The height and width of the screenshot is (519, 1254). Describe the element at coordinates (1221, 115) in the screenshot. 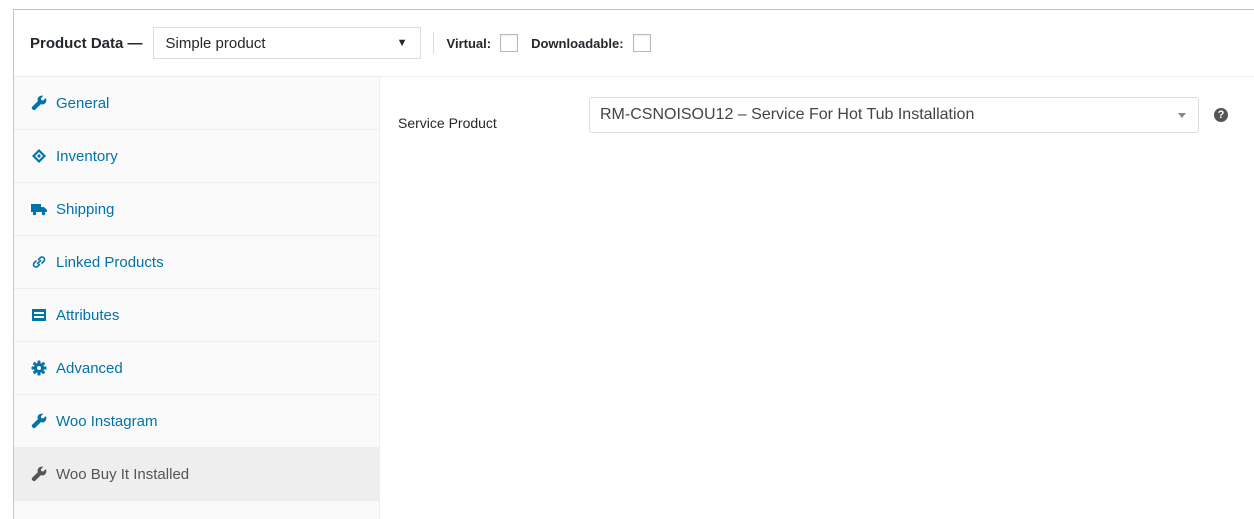

I see `question-icon: ?` at that location.